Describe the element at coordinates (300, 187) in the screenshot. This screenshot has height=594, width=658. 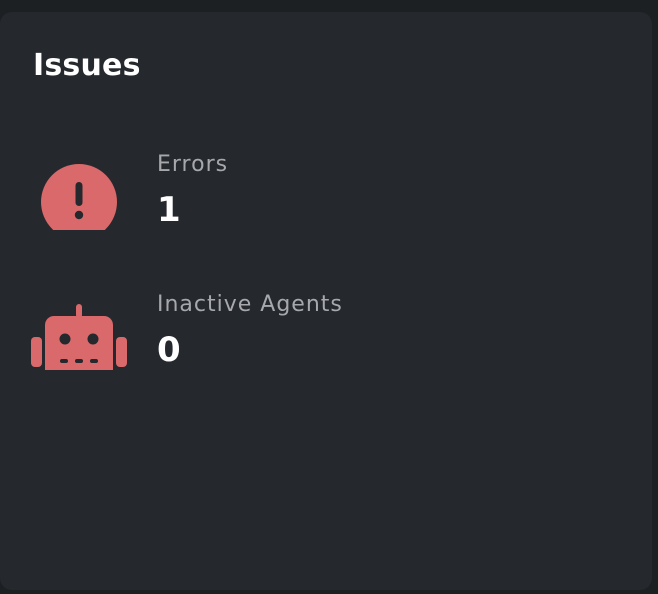
I see `errors-metric: Errors 1` at that location.